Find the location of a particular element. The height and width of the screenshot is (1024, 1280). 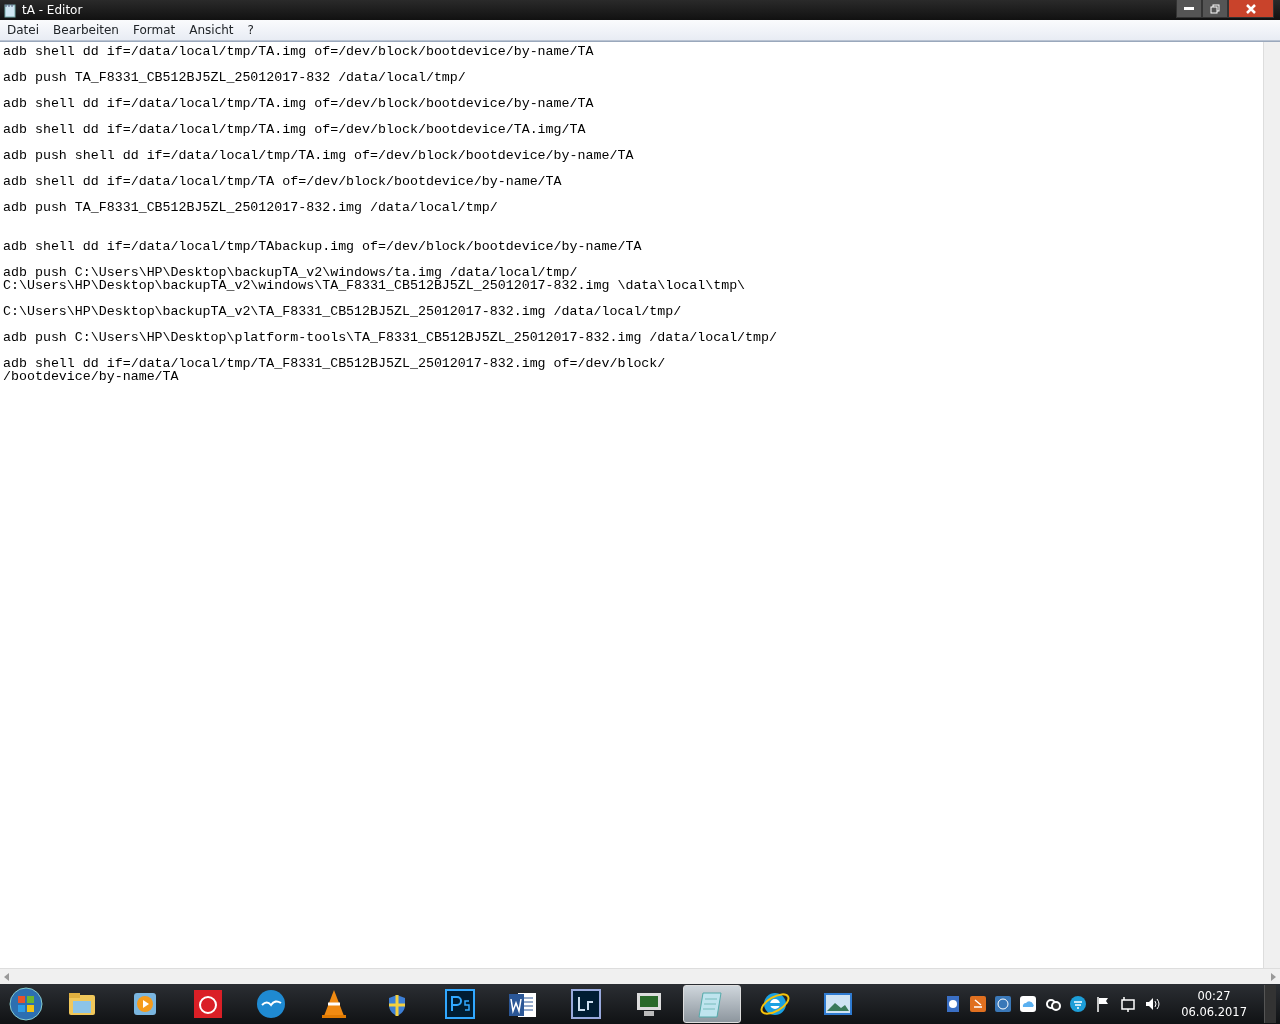

text-line: adb push TA_F8331_CB512BJ5ZL_25012017-832 /data/local/tmp/ is located at coordinates (235, 77).